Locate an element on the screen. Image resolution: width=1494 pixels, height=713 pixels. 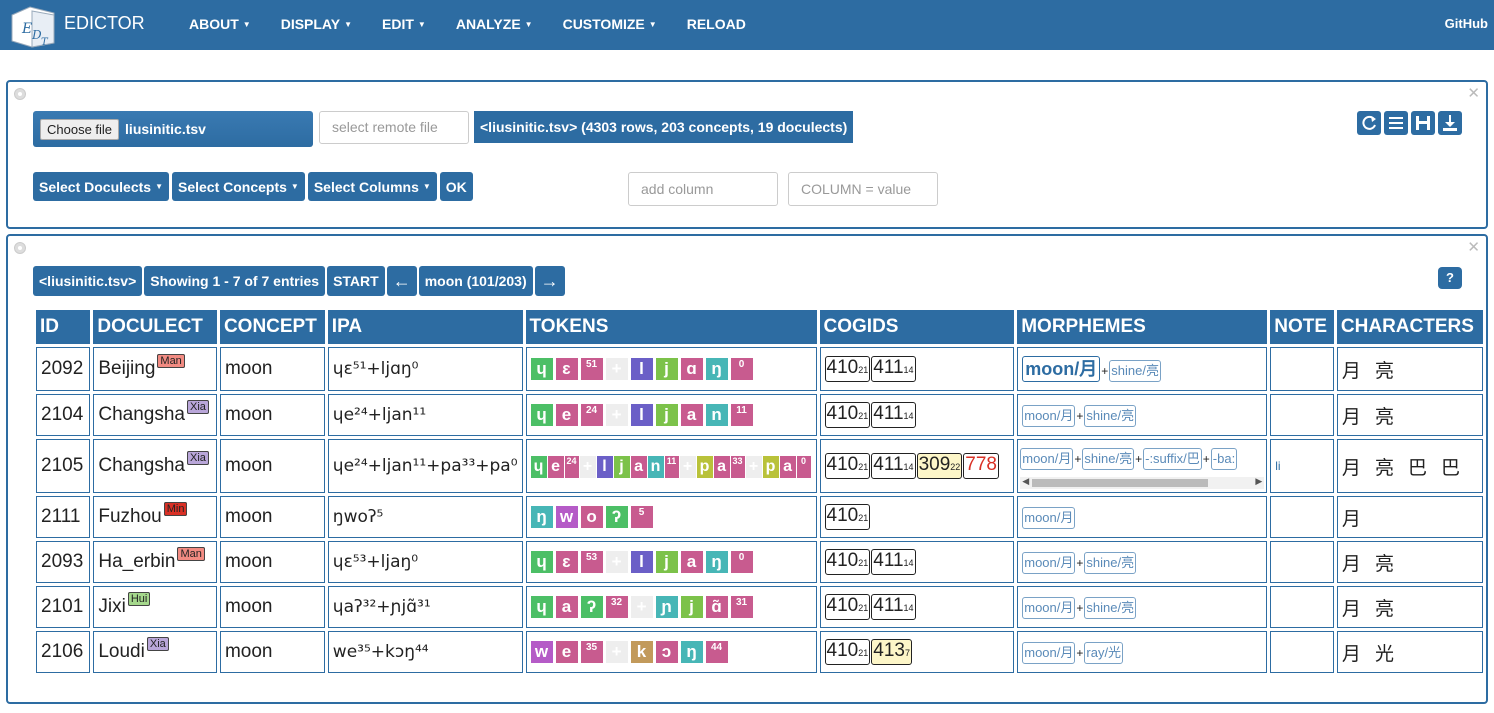
cell-morphemes: moon/月 is located at coordinates (1142, 517).